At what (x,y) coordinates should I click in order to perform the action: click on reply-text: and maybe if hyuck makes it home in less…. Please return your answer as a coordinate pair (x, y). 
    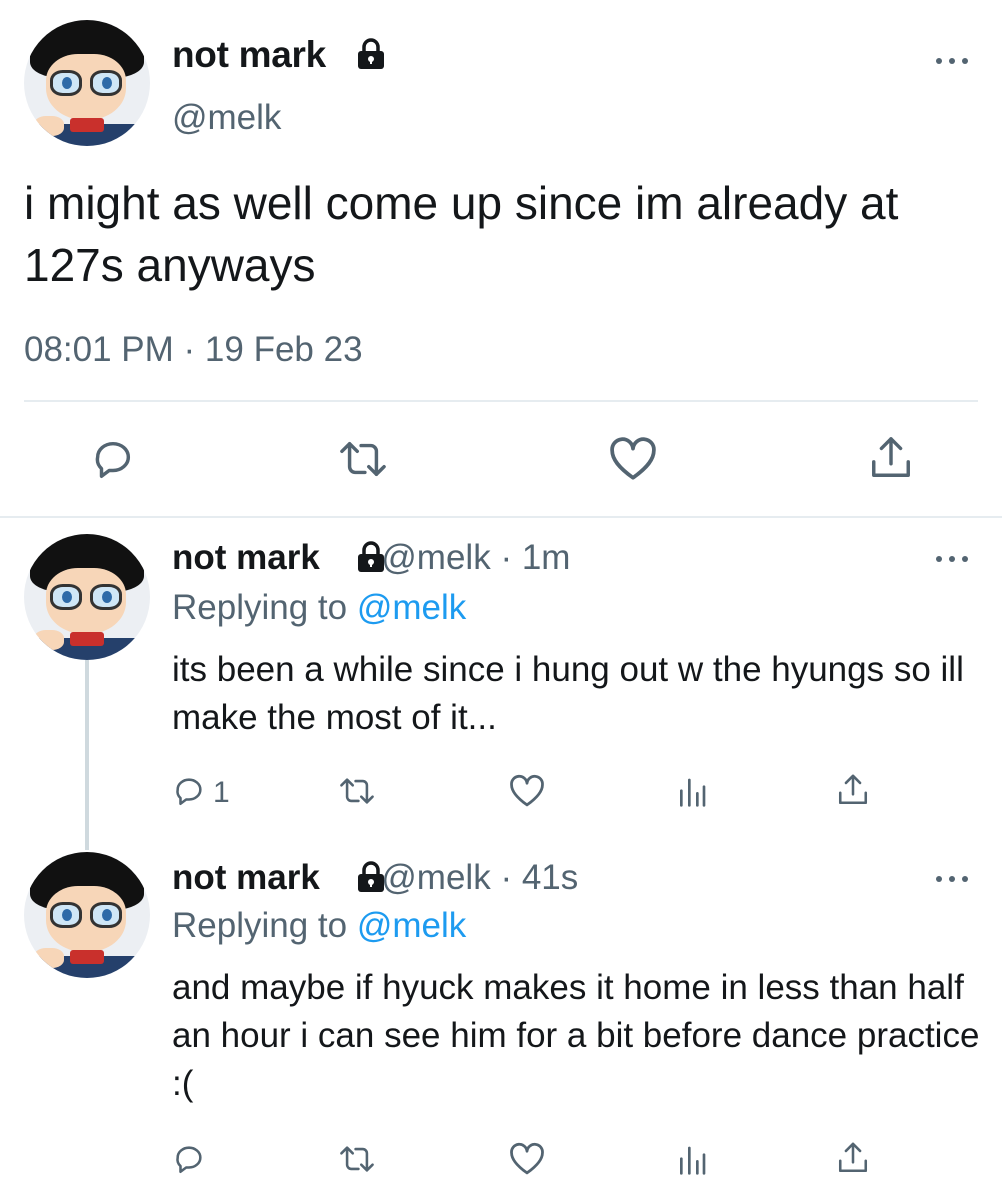
    Looking at the image, I should click on (576, 1035).